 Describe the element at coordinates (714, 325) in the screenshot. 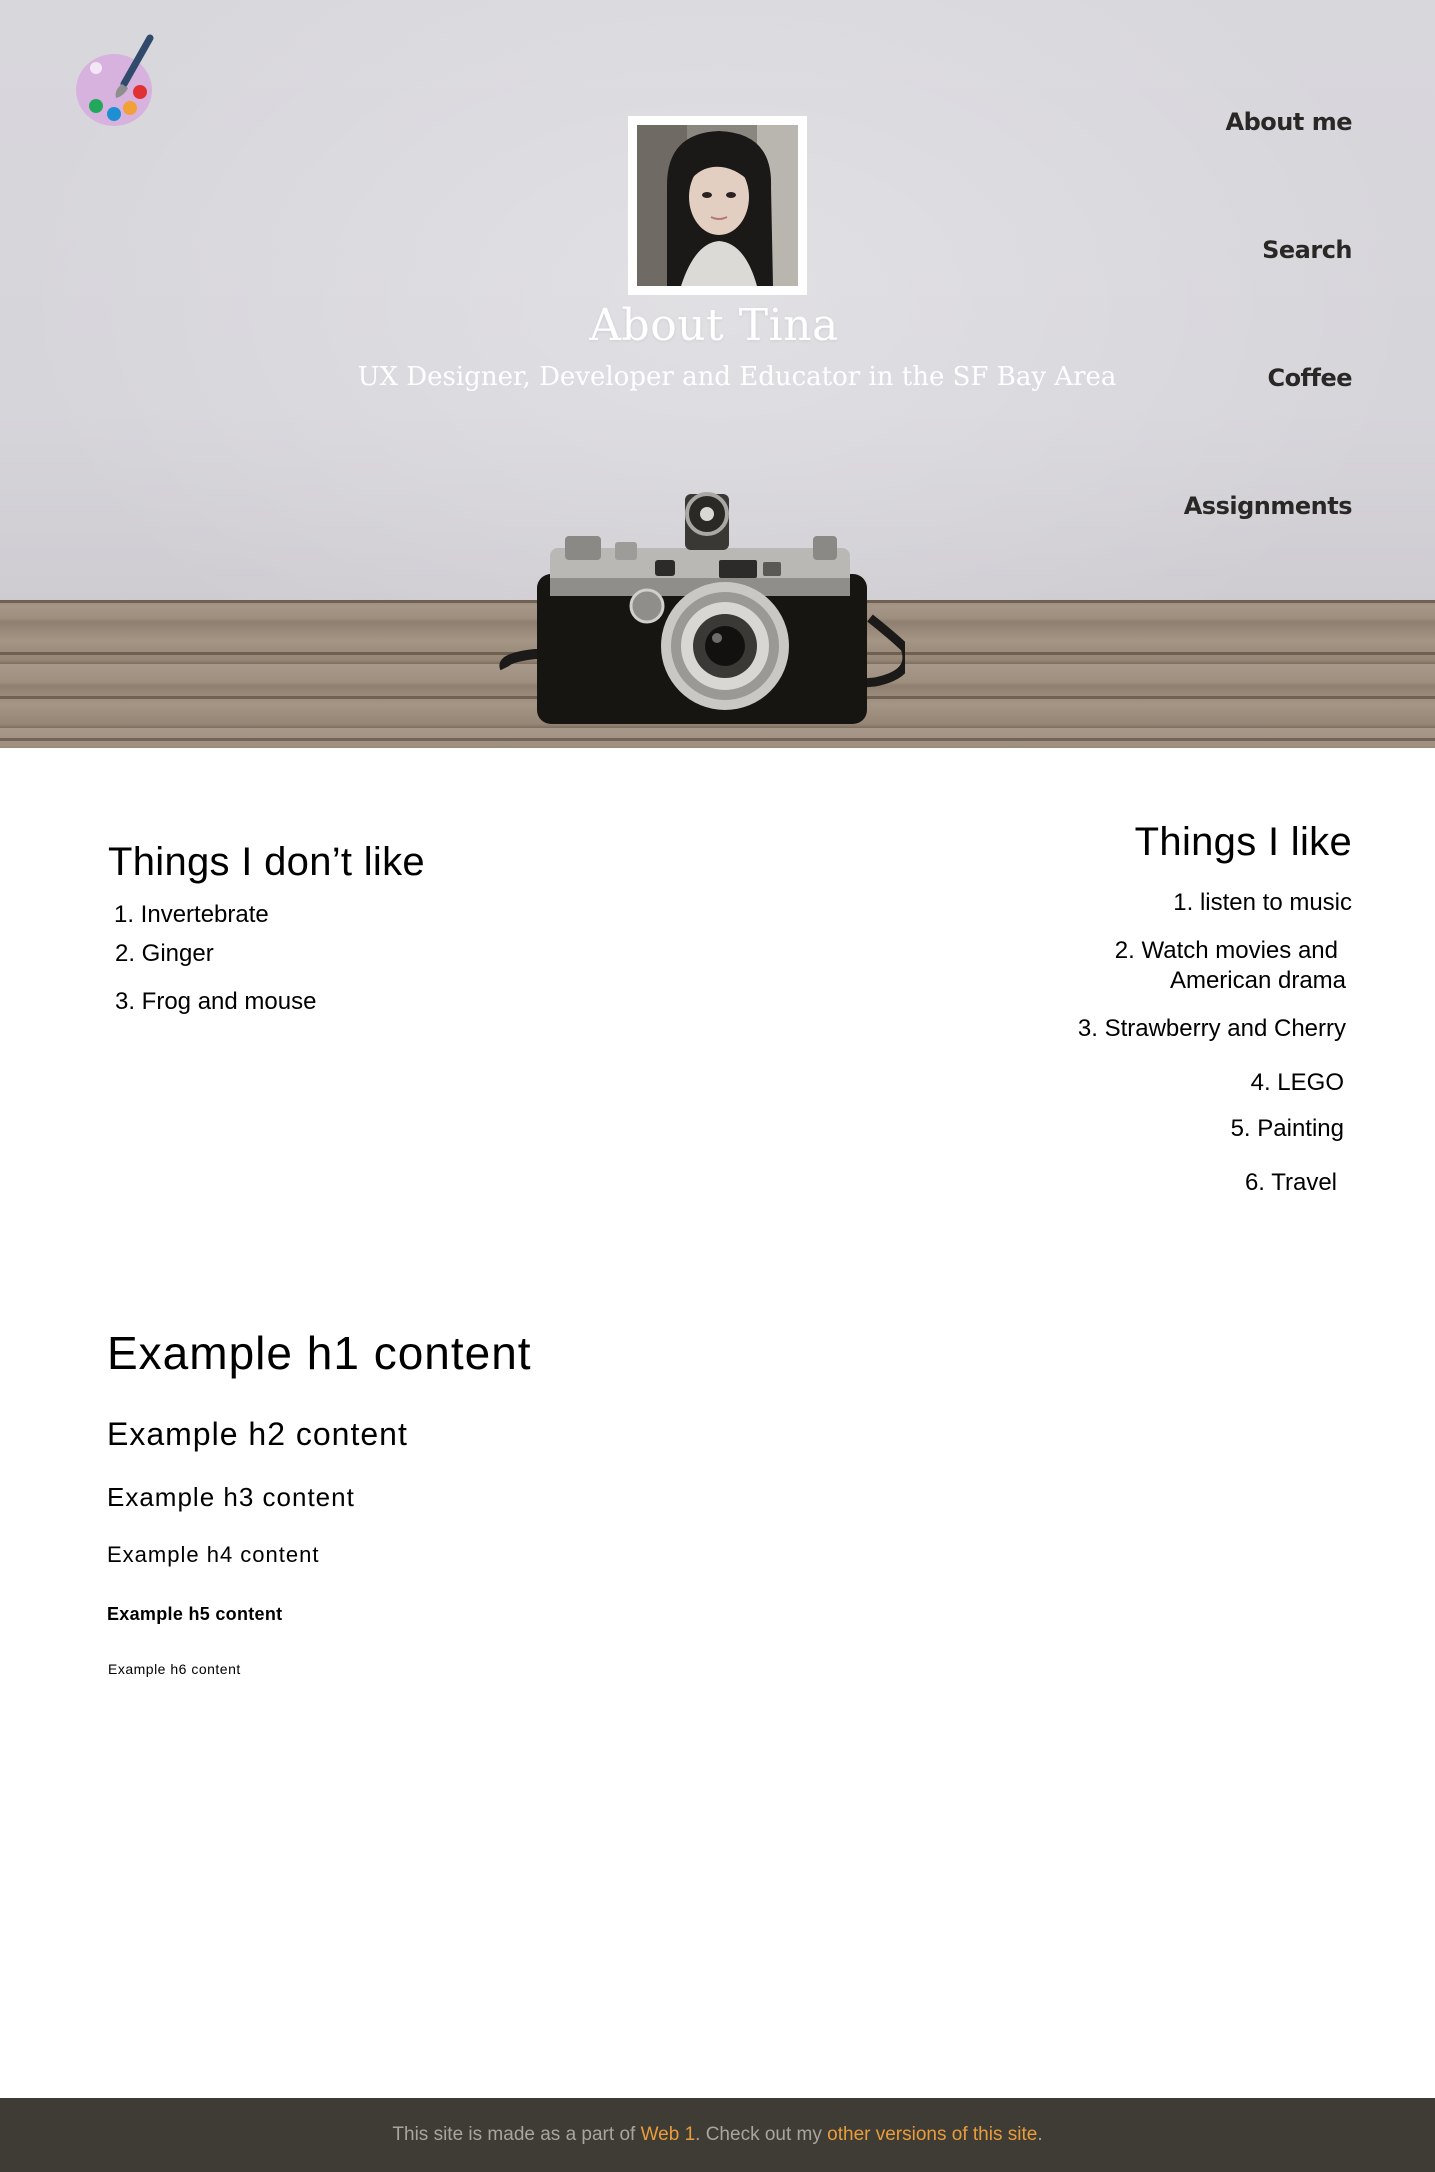

I see `page-title: About Tina` at that location.